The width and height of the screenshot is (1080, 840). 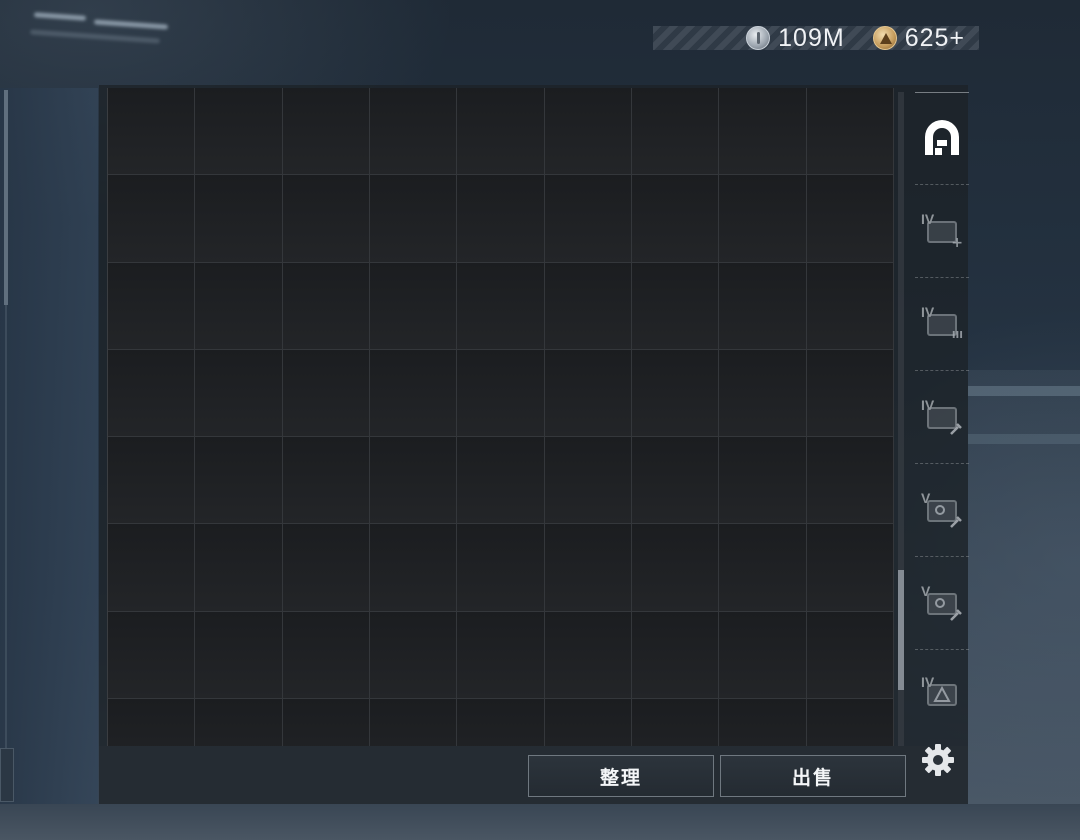 I want to click on case-tool-icon: IV, so click(x=942, y=417).